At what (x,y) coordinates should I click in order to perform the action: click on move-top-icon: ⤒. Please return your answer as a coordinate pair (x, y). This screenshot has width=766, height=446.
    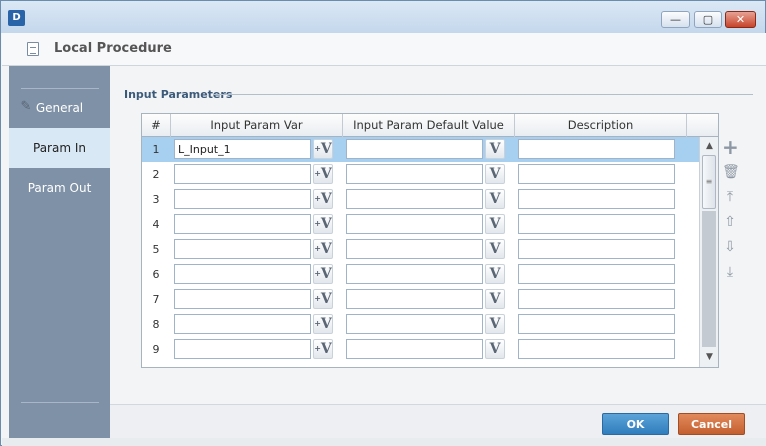
    Looking at the image, I should click on (730, 197).